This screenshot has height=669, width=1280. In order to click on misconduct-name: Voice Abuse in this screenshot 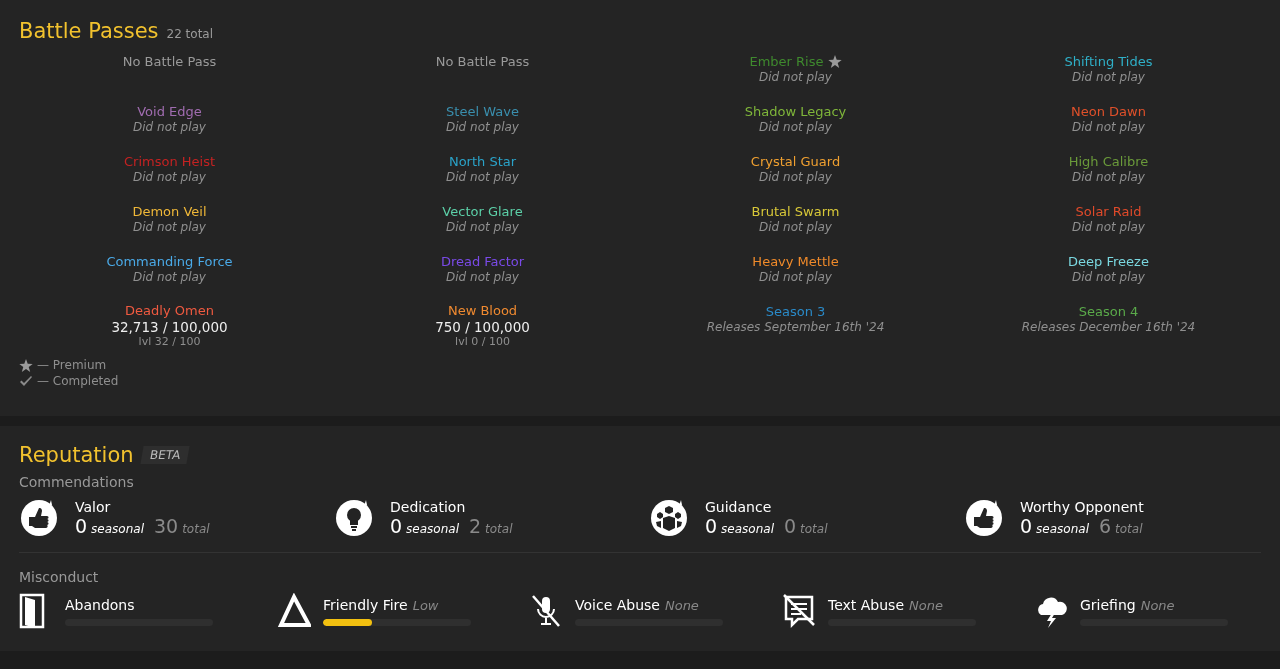, I will do `click(617, 604)`.